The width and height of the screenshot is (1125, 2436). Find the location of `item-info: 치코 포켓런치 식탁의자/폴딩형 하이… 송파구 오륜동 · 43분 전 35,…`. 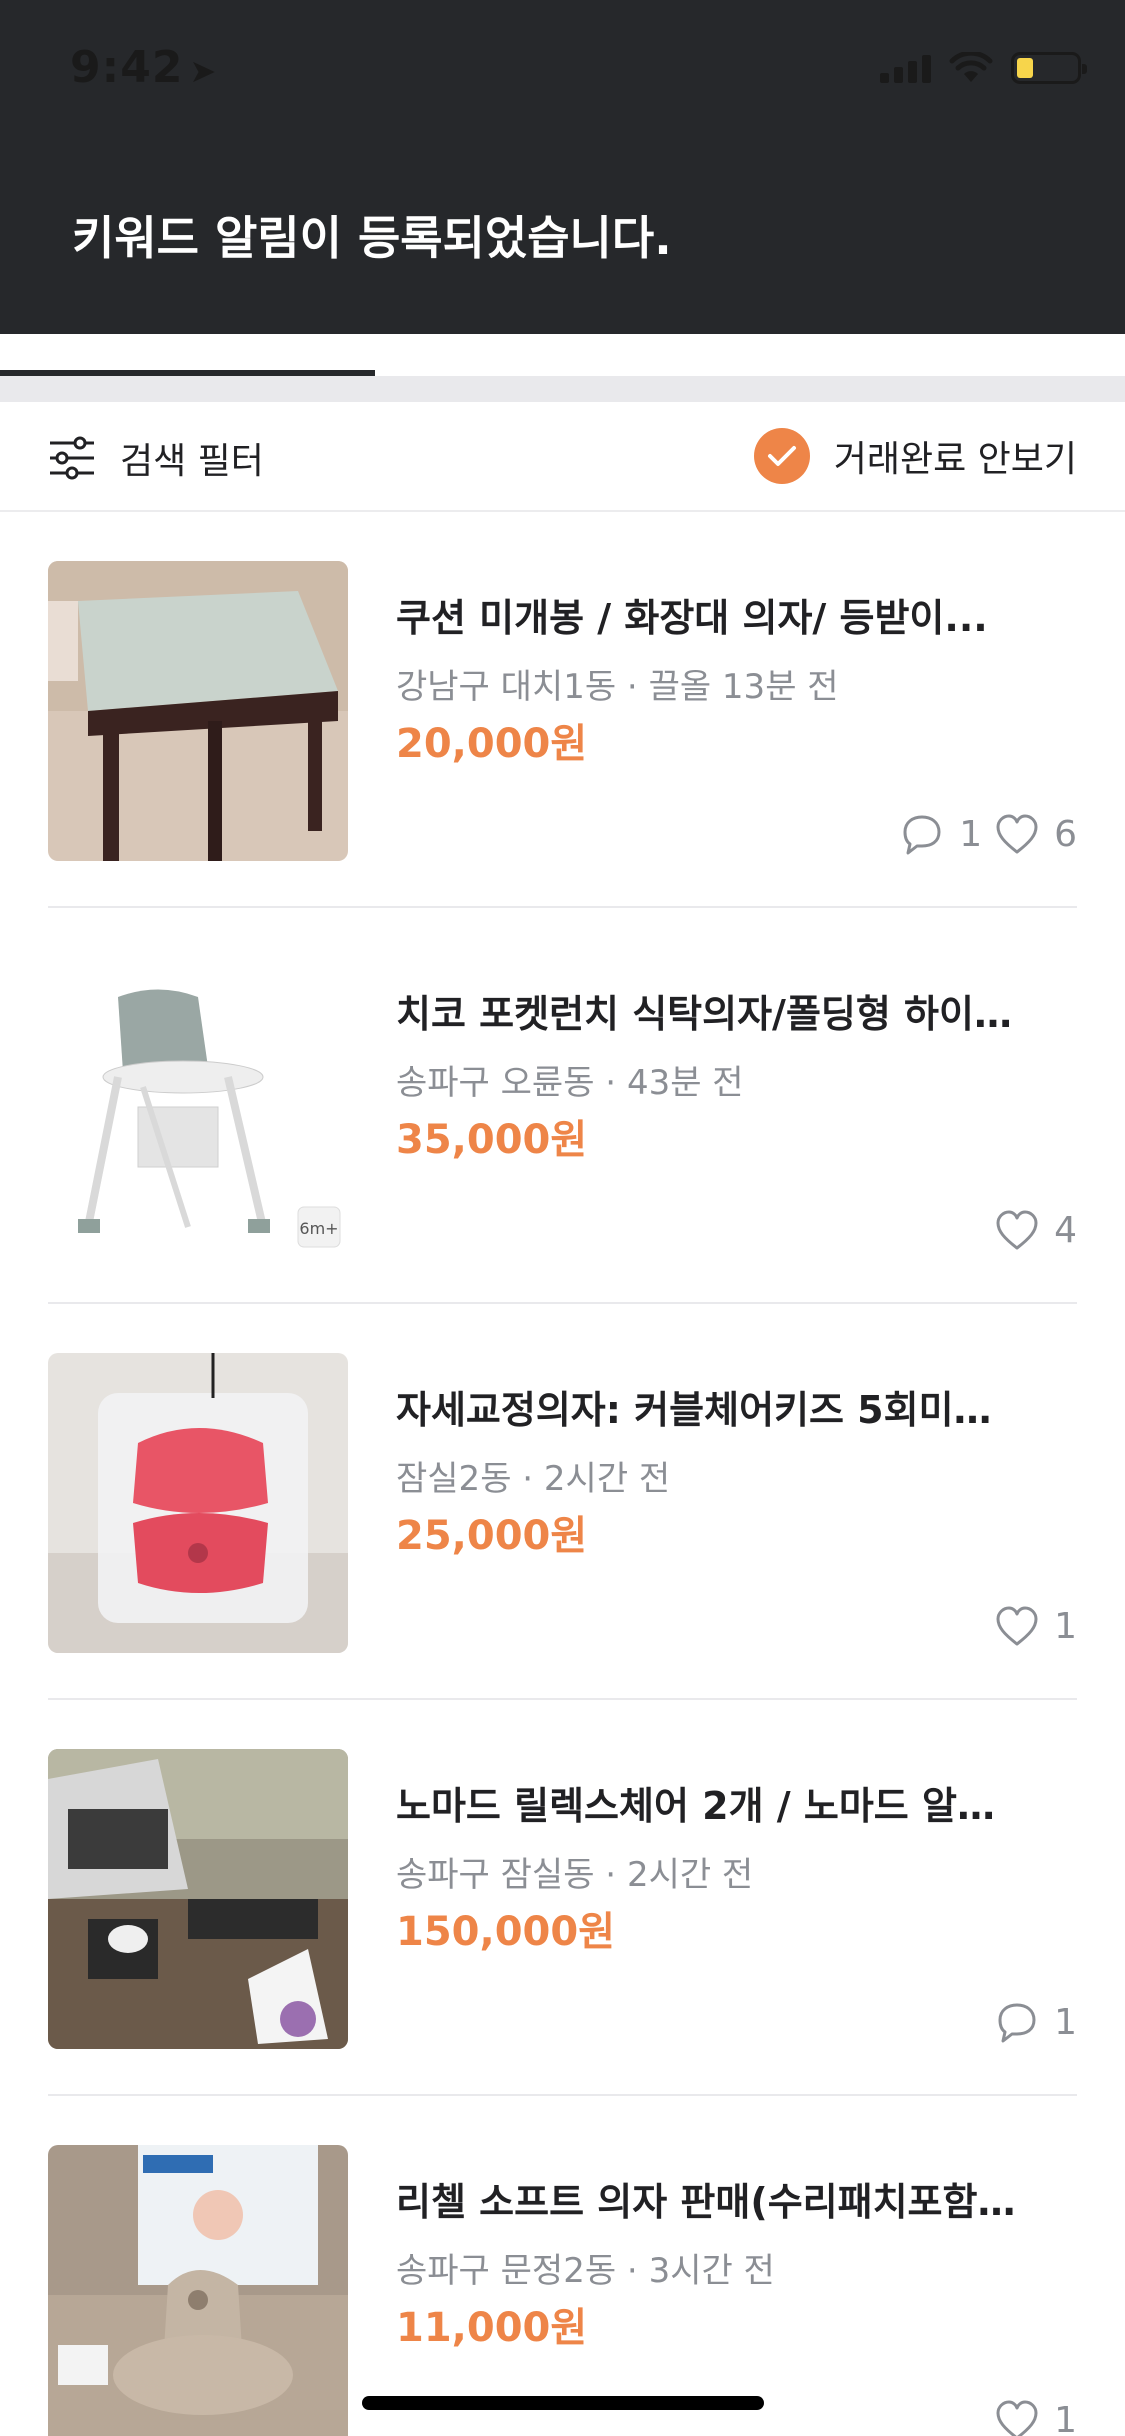

item-info: 치코 포켓런치 식탁의자/폴딩형 하이… 송파구 오륜동 · 43분 전 35,… is located at coordinates (736, 1077).